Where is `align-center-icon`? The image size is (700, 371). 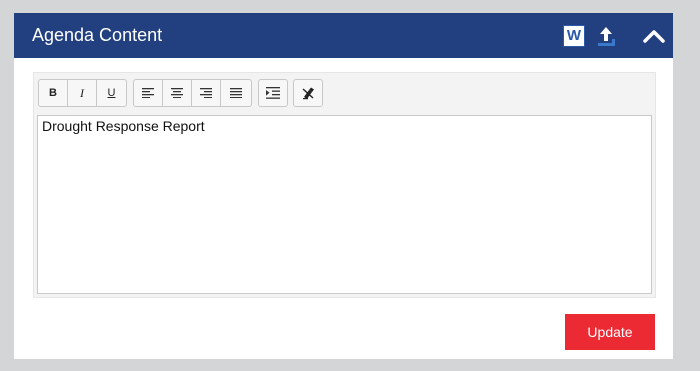 align-center-icon is located at coordinates (177, 93).